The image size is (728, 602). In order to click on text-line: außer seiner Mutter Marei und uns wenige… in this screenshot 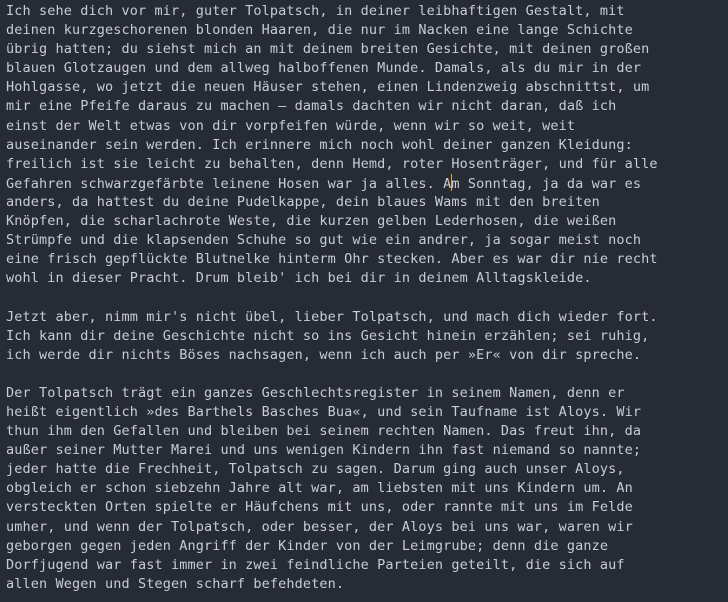, I will do `click(324, 450)`.